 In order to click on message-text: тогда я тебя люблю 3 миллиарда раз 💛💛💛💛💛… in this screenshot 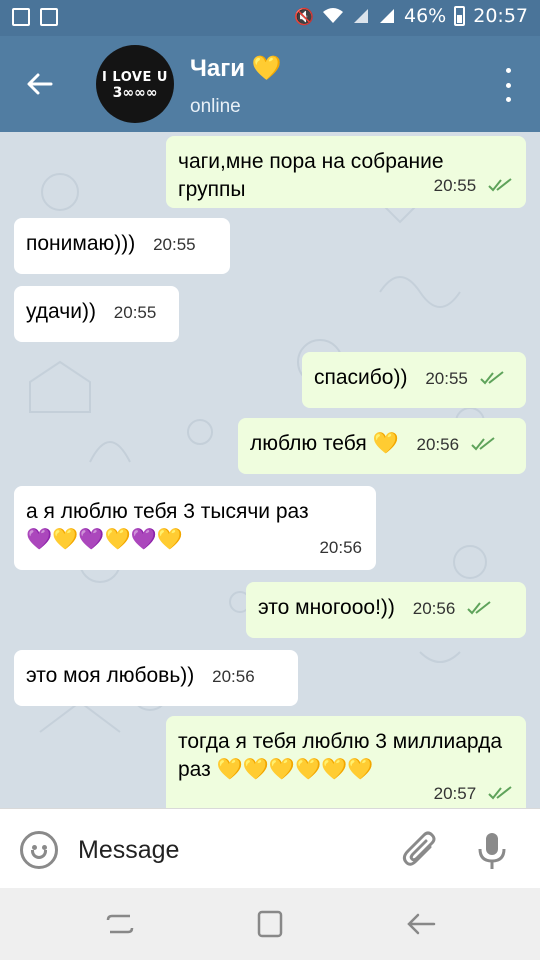, I will do `click(340, 755)`.